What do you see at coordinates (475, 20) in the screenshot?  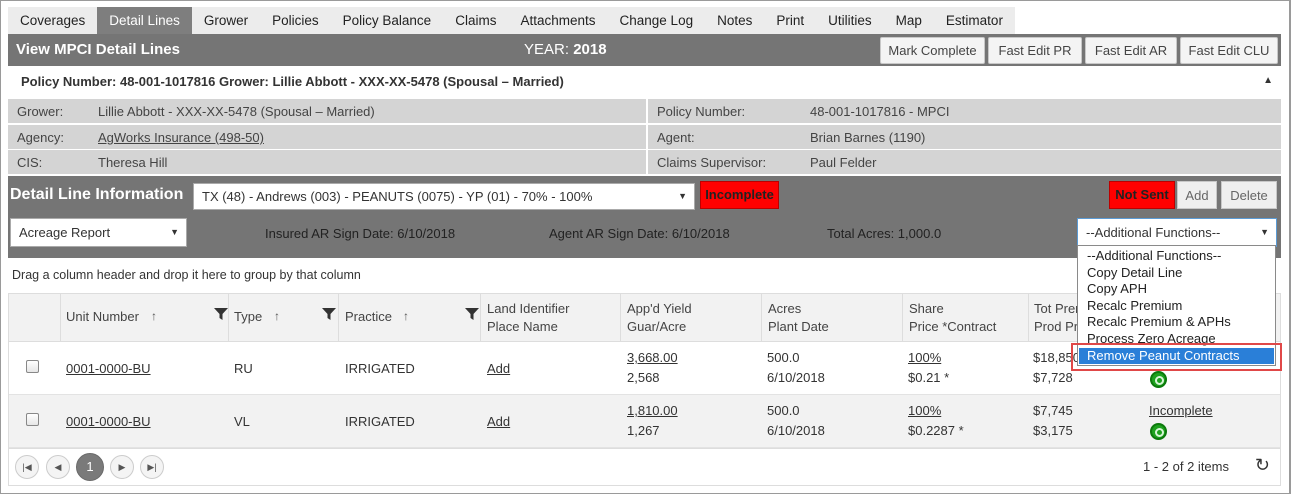 I see `tab-claims: Claims` at bounding box center [475, 20].